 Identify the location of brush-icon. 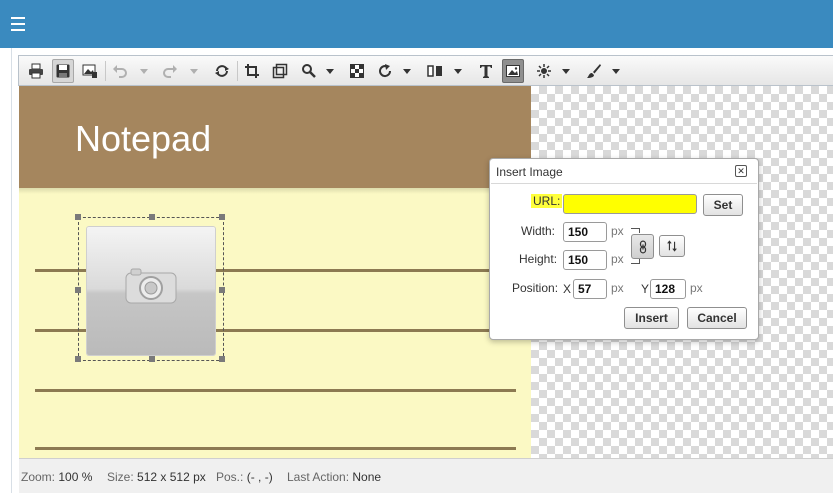
(594, 71).